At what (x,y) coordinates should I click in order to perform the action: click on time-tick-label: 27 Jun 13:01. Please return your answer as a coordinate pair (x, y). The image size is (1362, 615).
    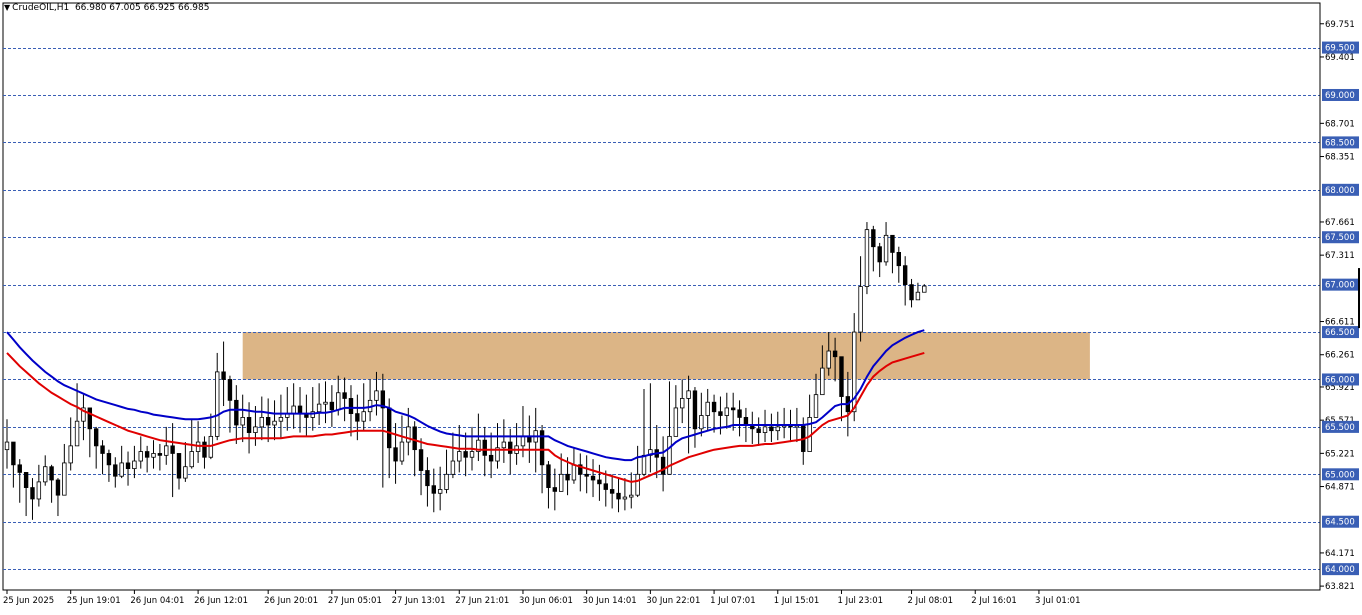
    Looking at the image, I should click on (419, 601).